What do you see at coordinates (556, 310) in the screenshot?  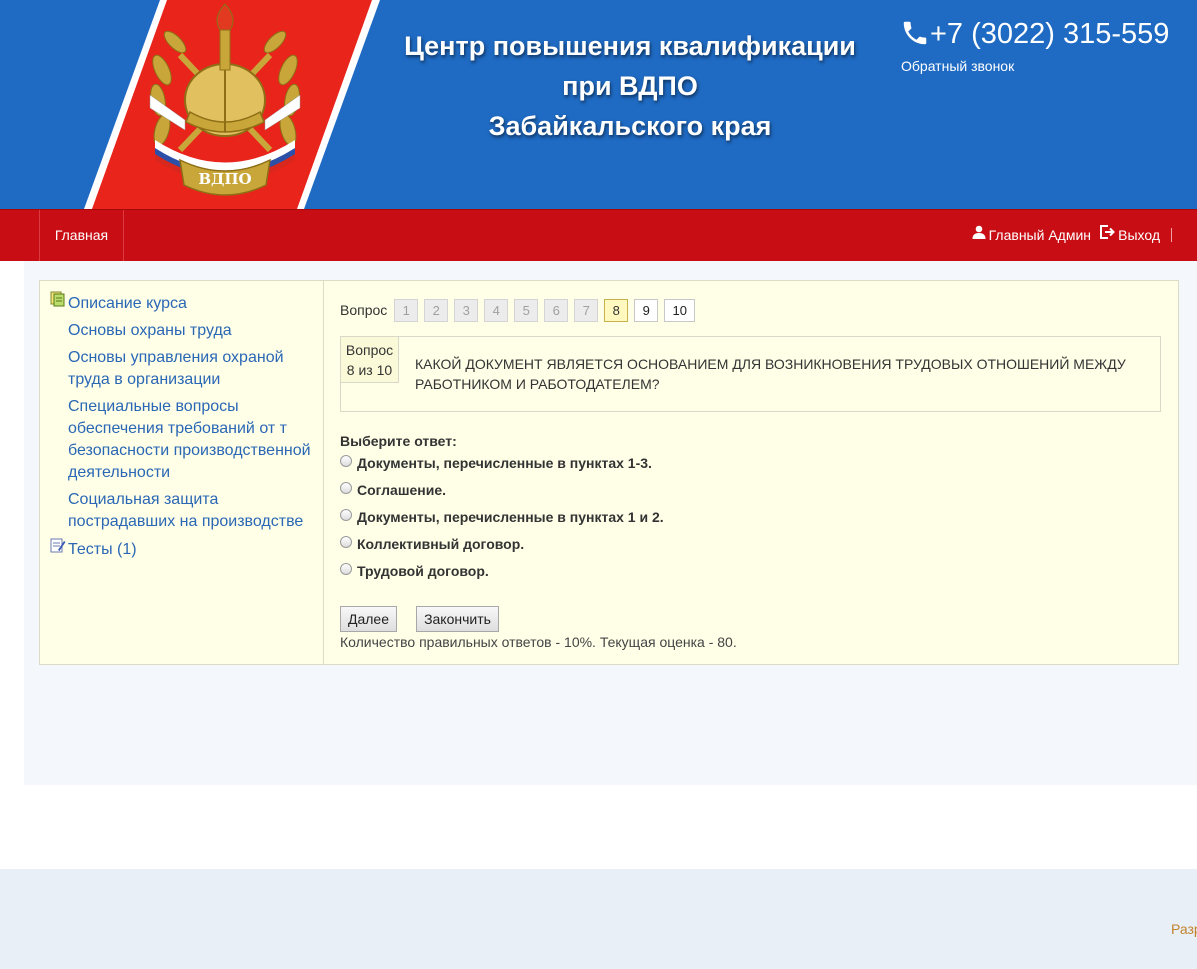 I see `question-nav-6: 6` at bounding box center [556, 310].